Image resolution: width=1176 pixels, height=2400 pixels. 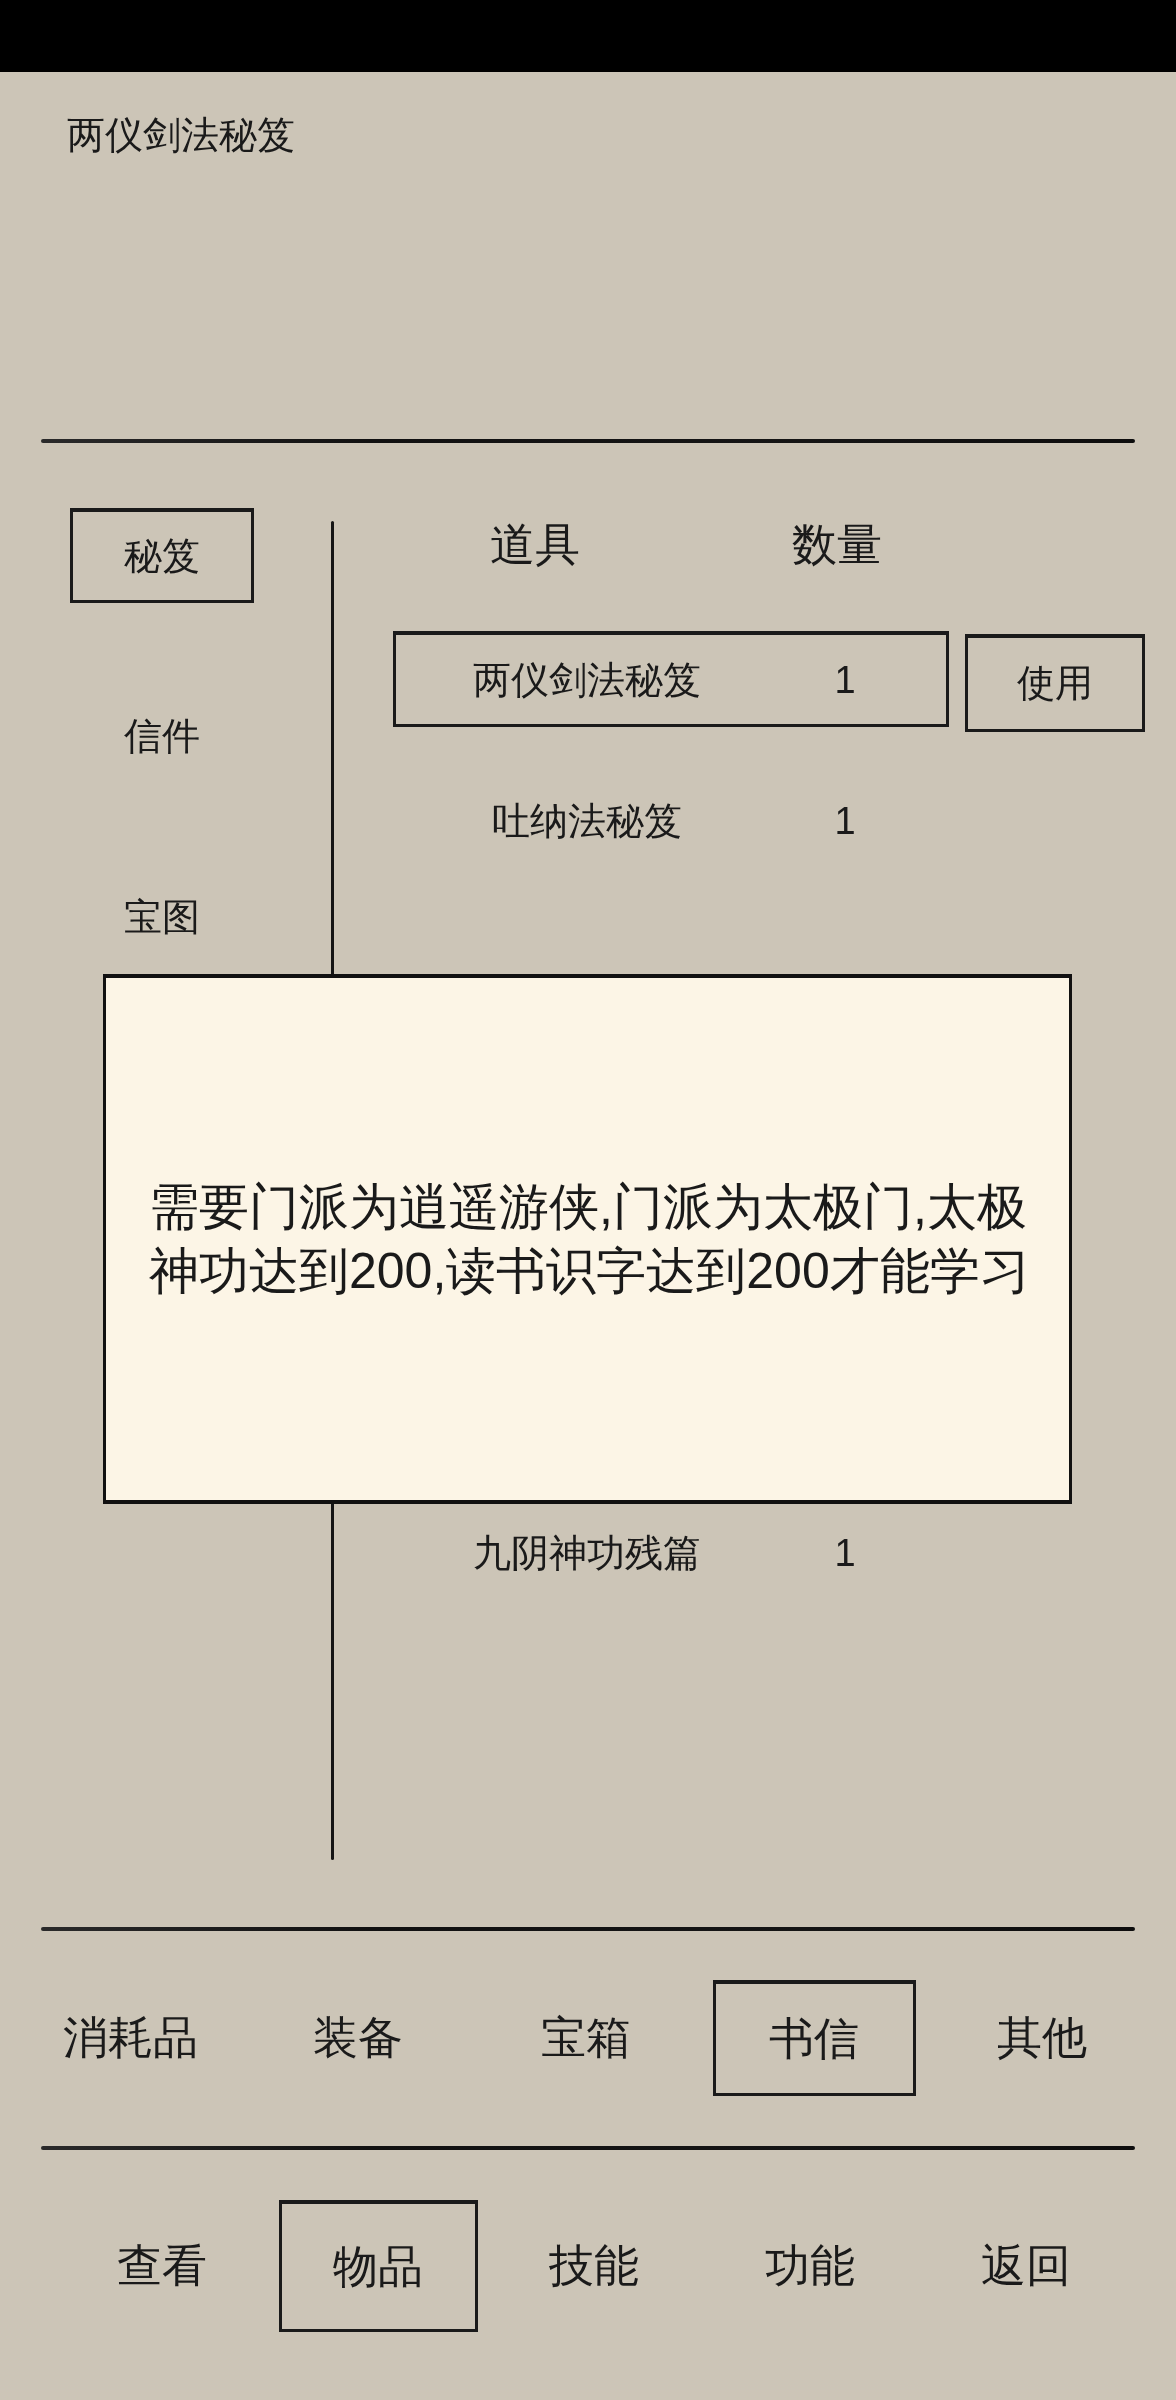 I want to click on nav-tab: 查看, so click(x=162, y=2266).